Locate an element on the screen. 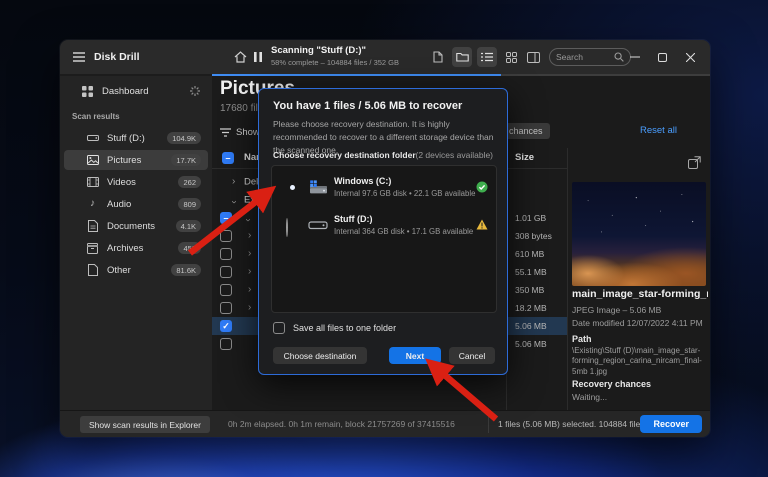 The width and height of the screenshot is (768, 477). folder-view-button is located at coordinates (462, 57).